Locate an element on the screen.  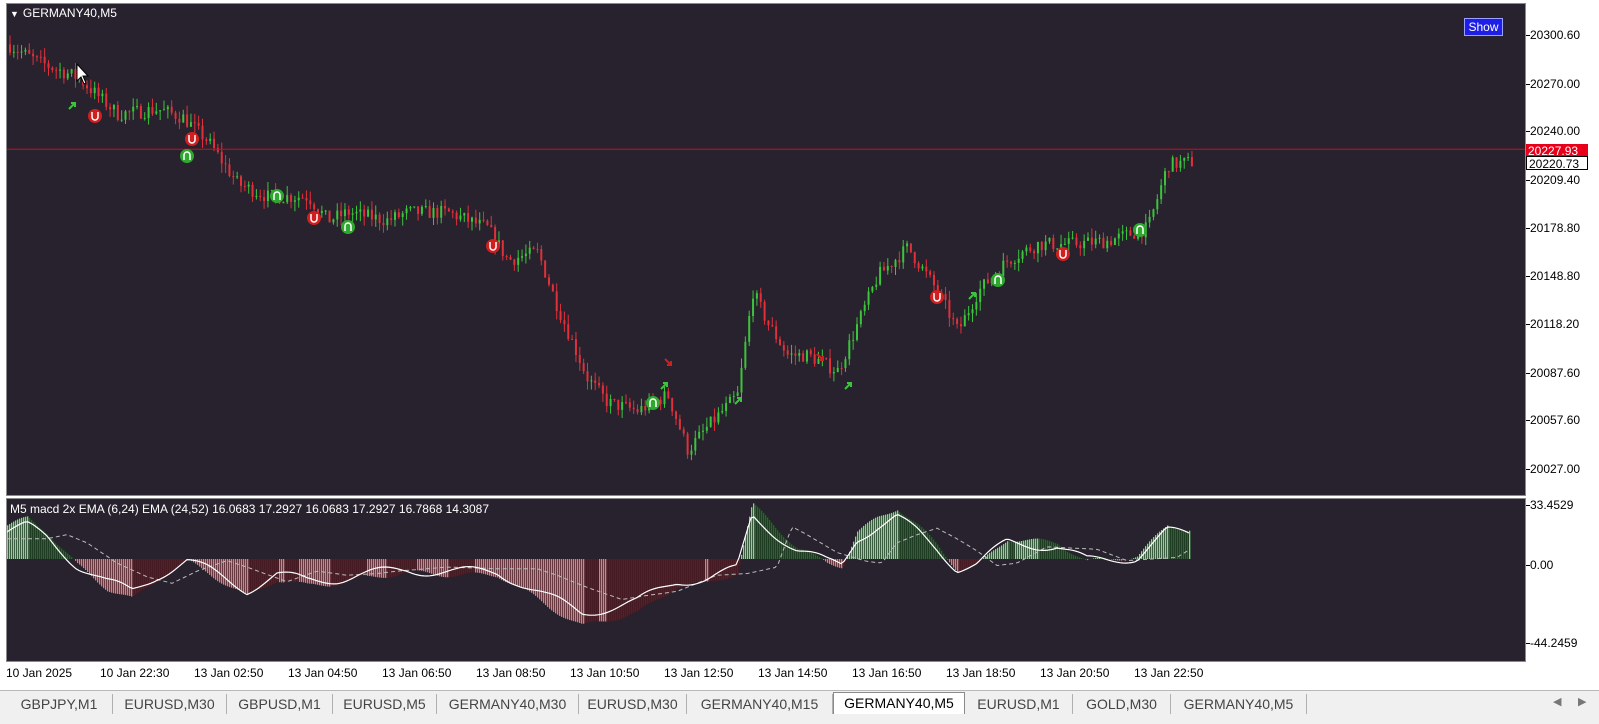
arrow-left-icon: ◀ is located at coordinates (1557, 701).